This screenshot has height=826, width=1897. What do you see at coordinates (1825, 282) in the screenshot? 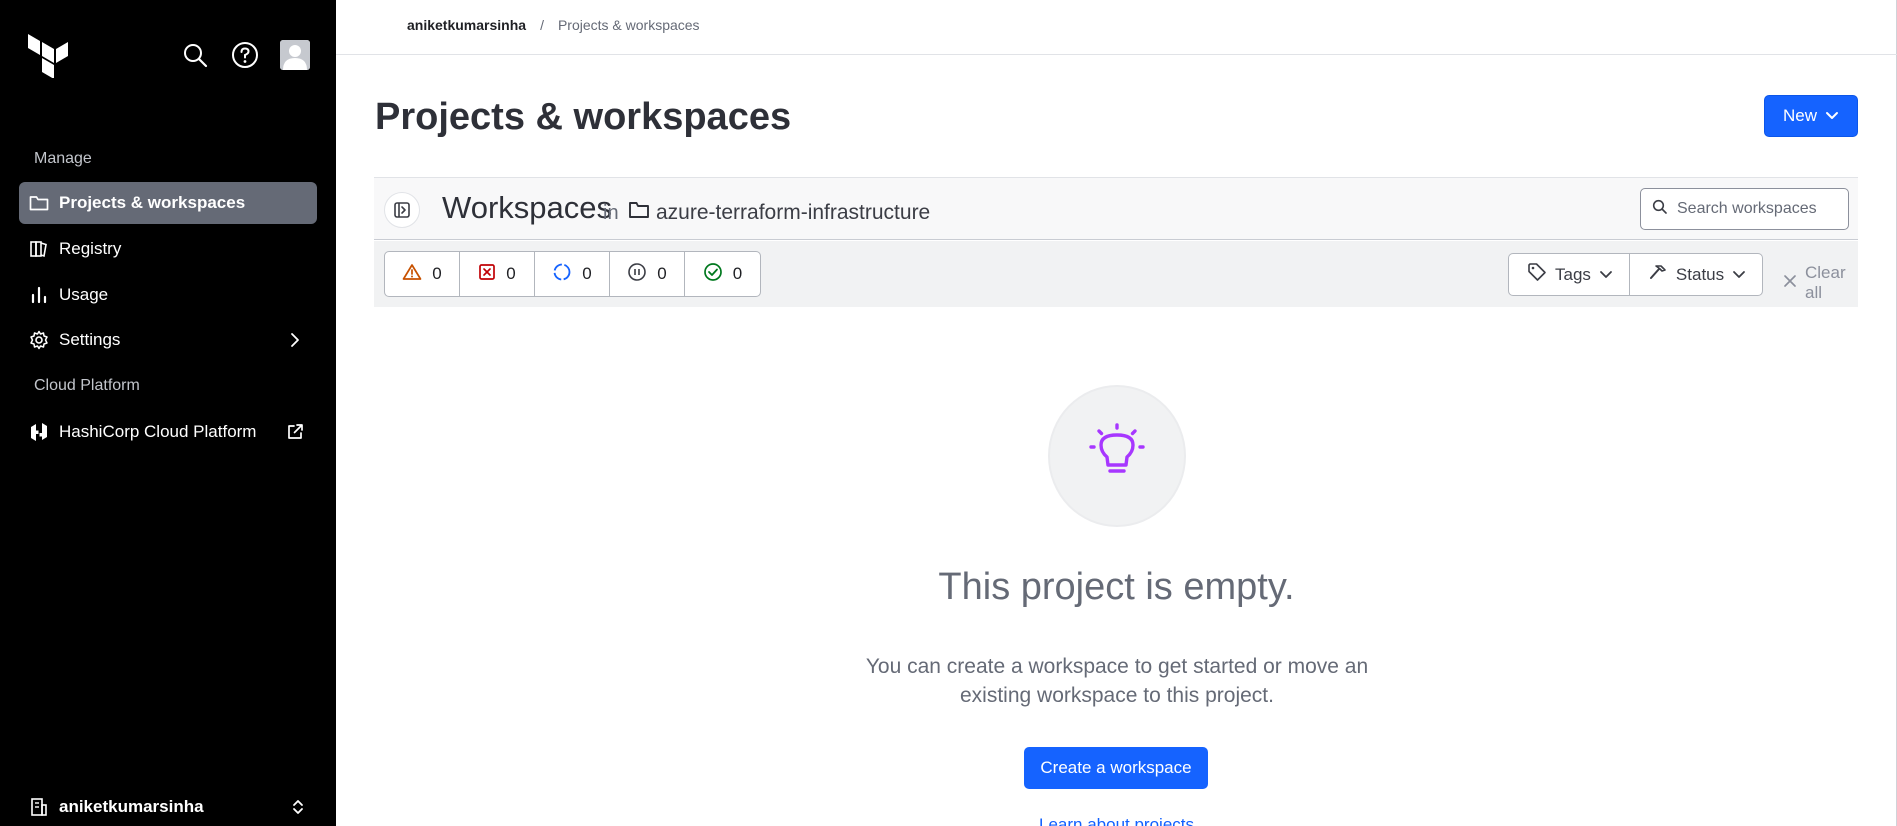
I see `clear-all-label: Clear all` at bounding box center [1825, 282].